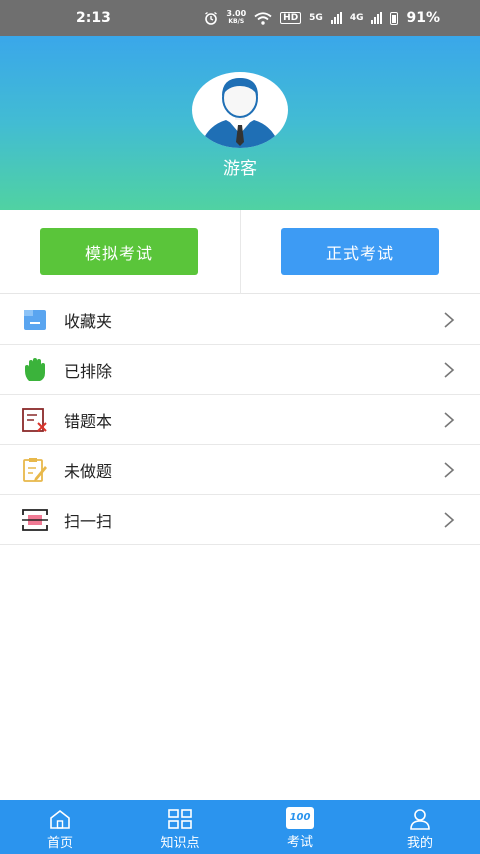  I want to click on nav-label: 首页, so click(59, 843).